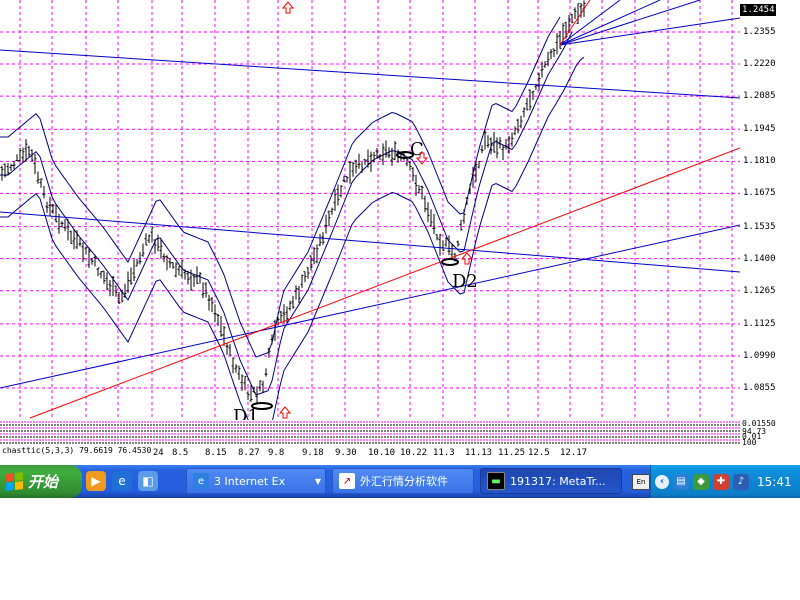  Describe the element at coordinates (641, 482) in the screenshot. I see `keyboard-layout-icon: En` at that location.